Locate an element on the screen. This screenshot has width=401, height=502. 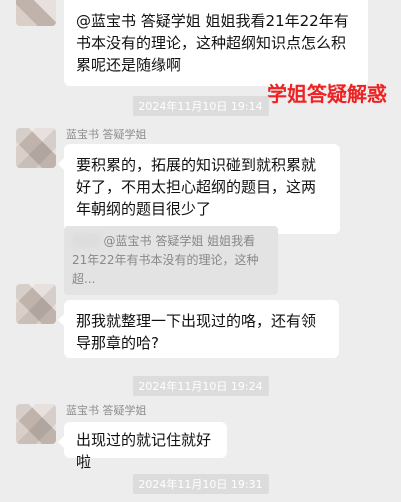
message-text: 那我就整理一下出现过的咯，还有领导那章的哈? is located at coordinates (196, 332).